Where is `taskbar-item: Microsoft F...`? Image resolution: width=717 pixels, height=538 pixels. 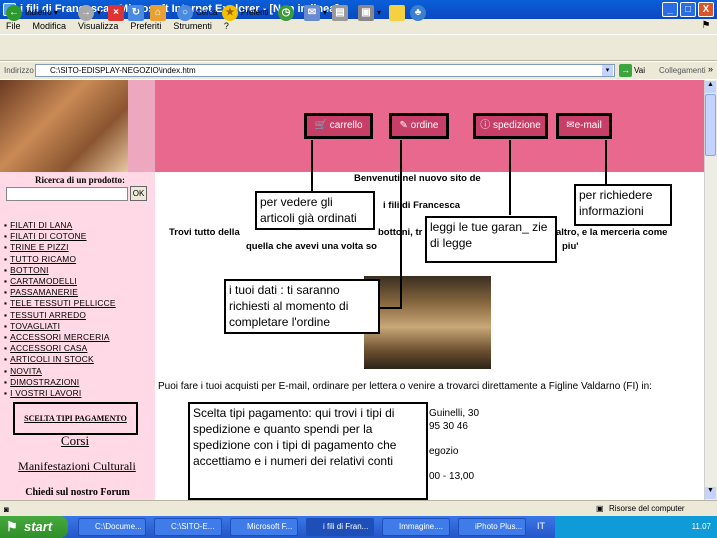
taskbar-item: Microsoft F... is located at coordinates (264, 527).